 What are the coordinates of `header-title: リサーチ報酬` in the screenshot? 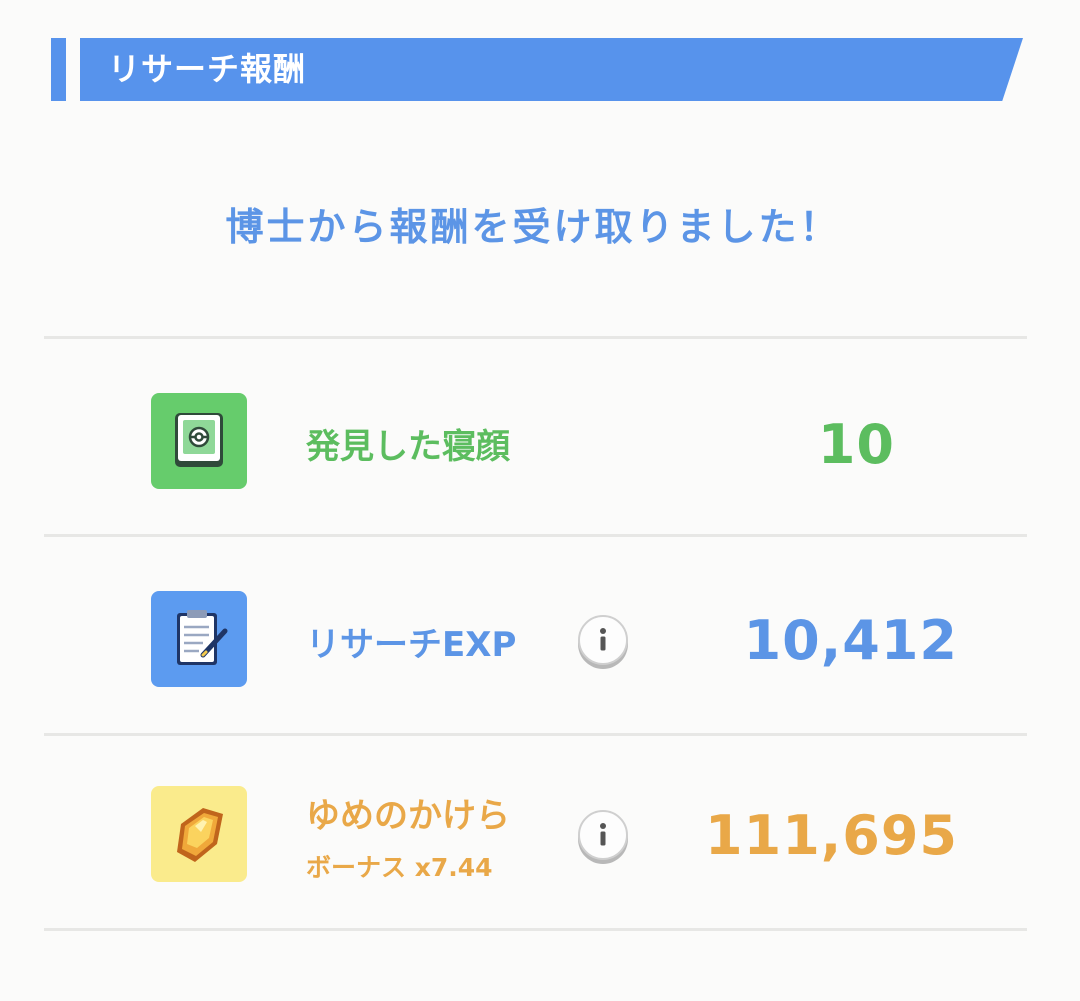 It's located at (207, 69).